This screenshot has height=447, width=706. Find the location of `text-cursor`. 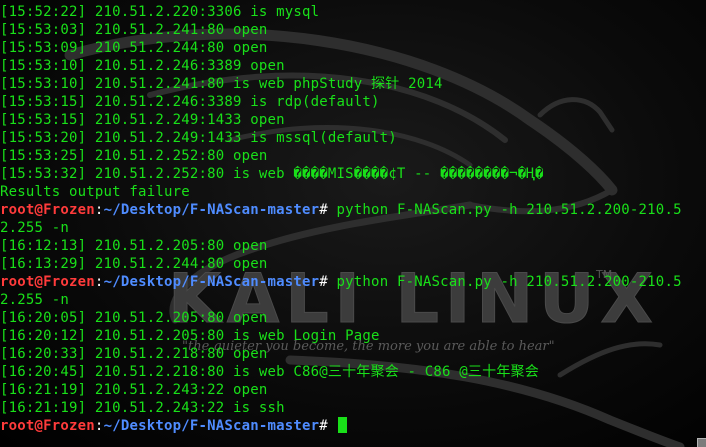

text-cursor is located at coordinates (342, 425).